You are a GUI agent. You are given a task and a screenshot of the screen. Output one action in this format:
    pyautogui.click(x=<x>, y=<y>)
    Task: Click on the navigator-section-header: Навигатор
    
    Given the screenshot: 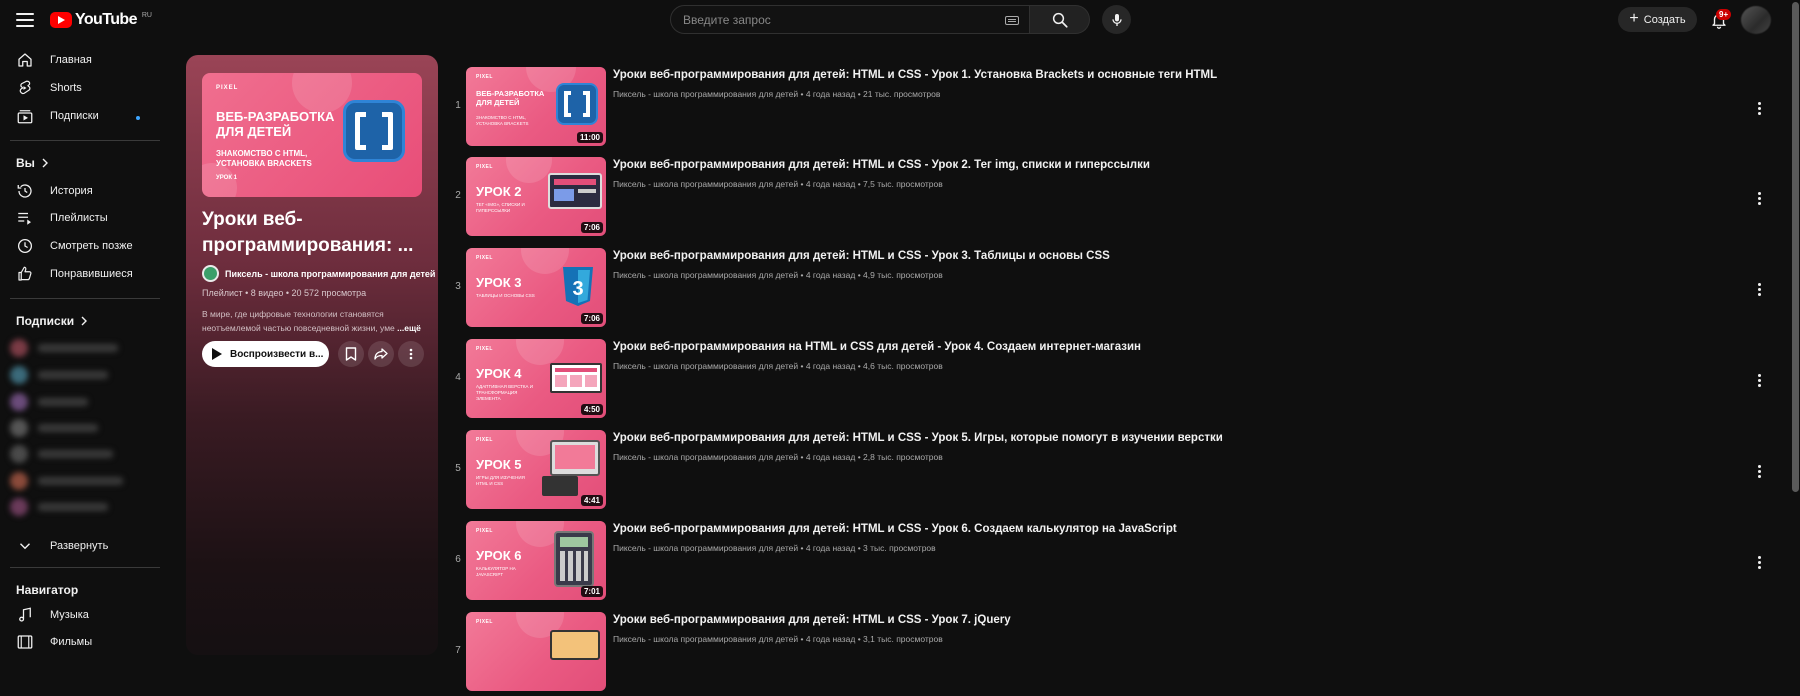 What is the action you would take?
    pyautogui.click(x=47, y=590)
    